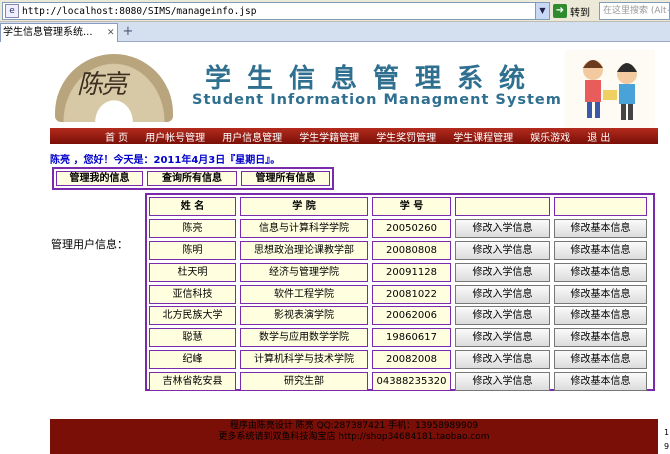 This screenshot has width=670, height=454. I want to click on cell-student-id: 20091128, so click(411, 272).